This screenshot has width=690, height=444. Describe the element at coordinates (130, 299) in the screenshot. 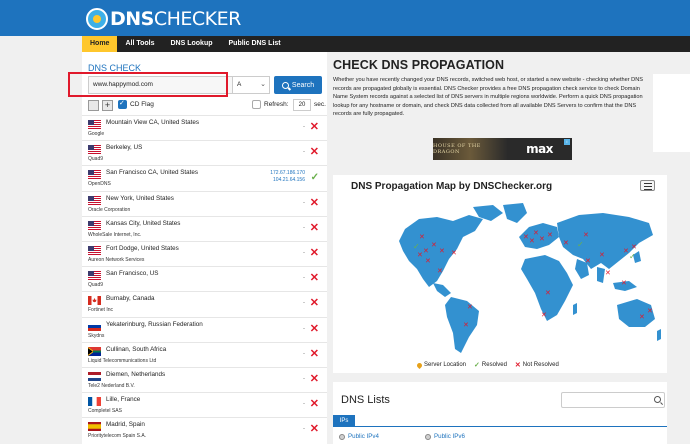

I see `server-location: Burnaby, Canada` at that location.